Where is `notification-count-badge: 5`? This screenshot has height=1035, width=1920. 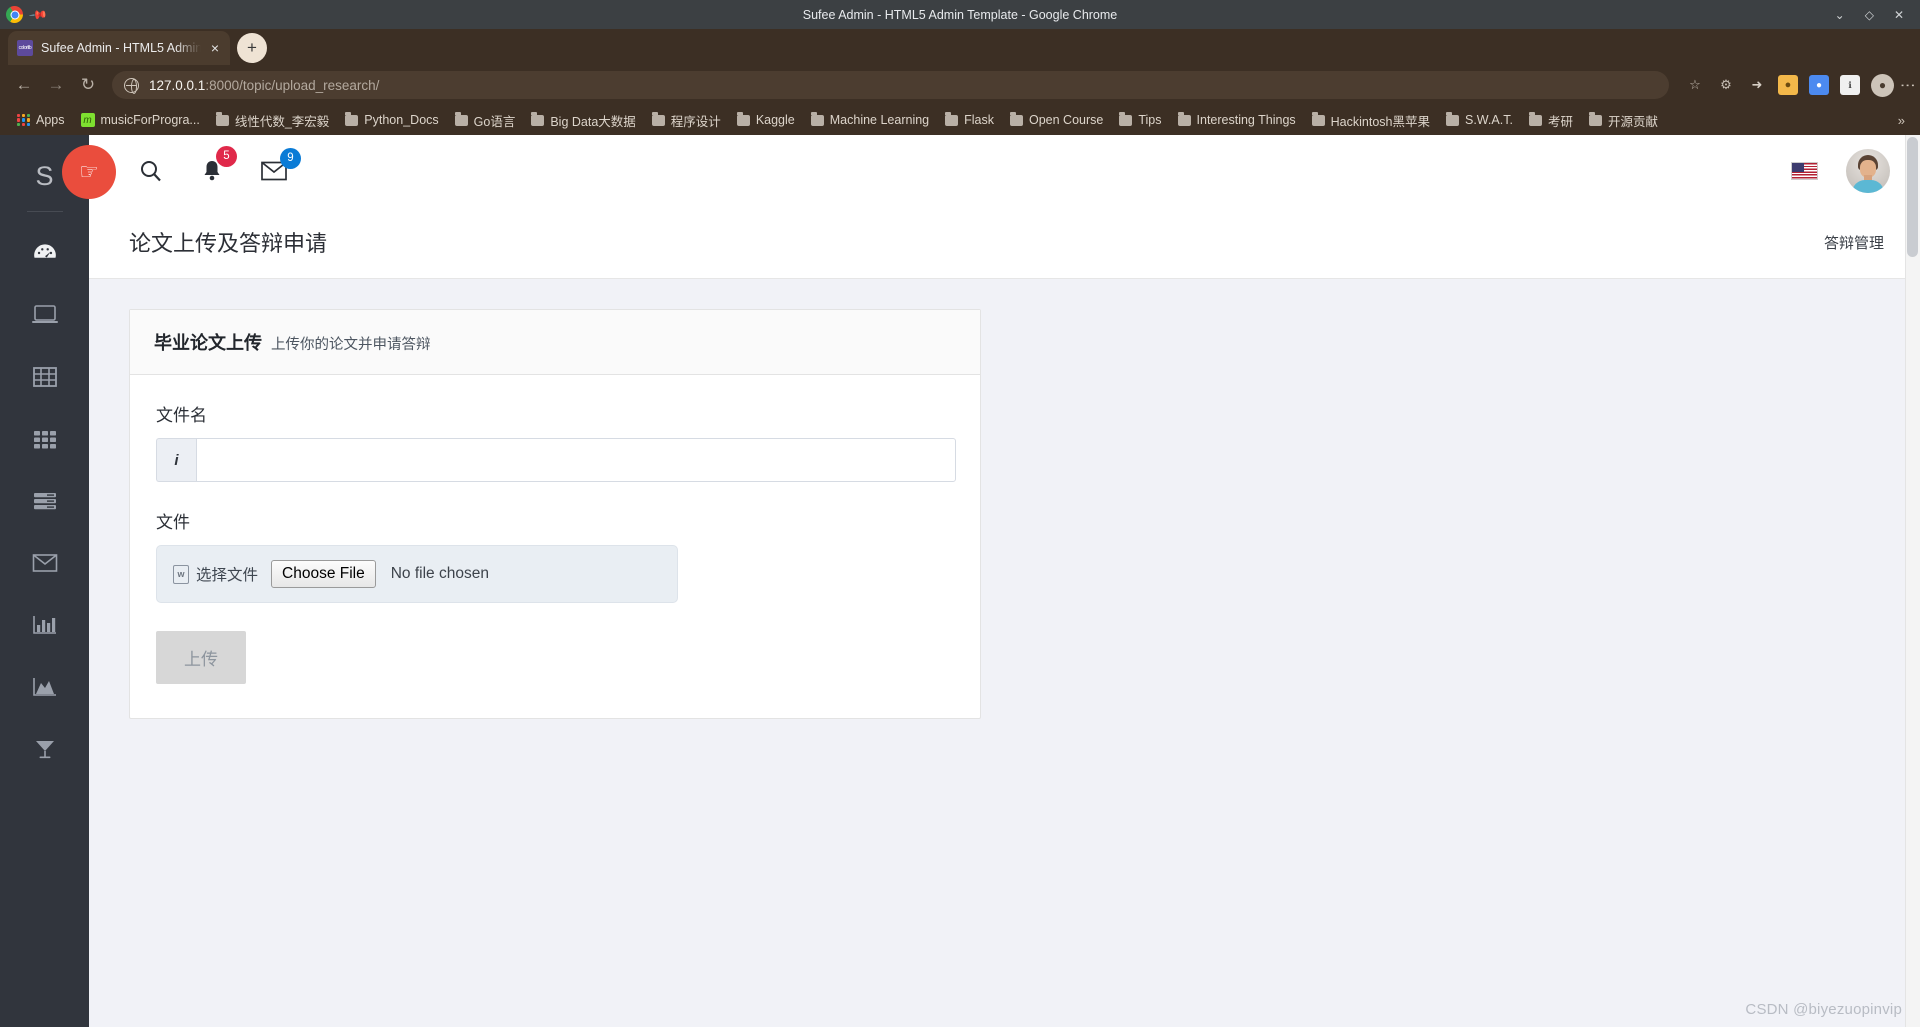
notification-count-badge: 5 is located at coordinates (226, 156).